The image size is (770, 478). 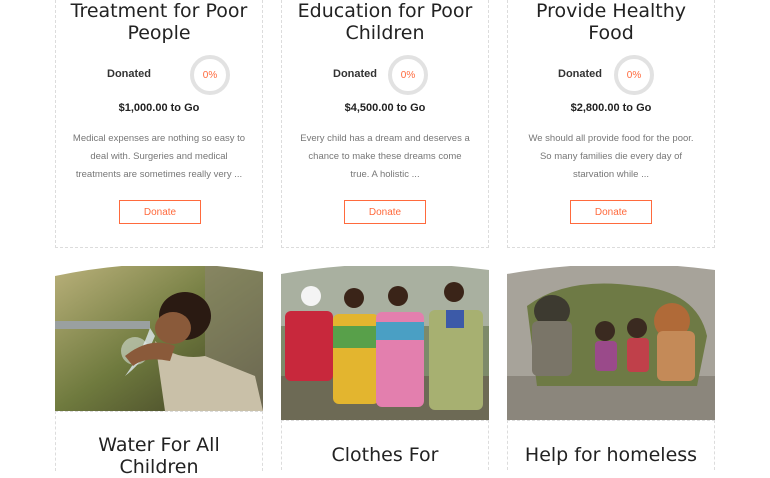 I want to click on cause-title: Education for Poor Children, so click(x=385, y=22).